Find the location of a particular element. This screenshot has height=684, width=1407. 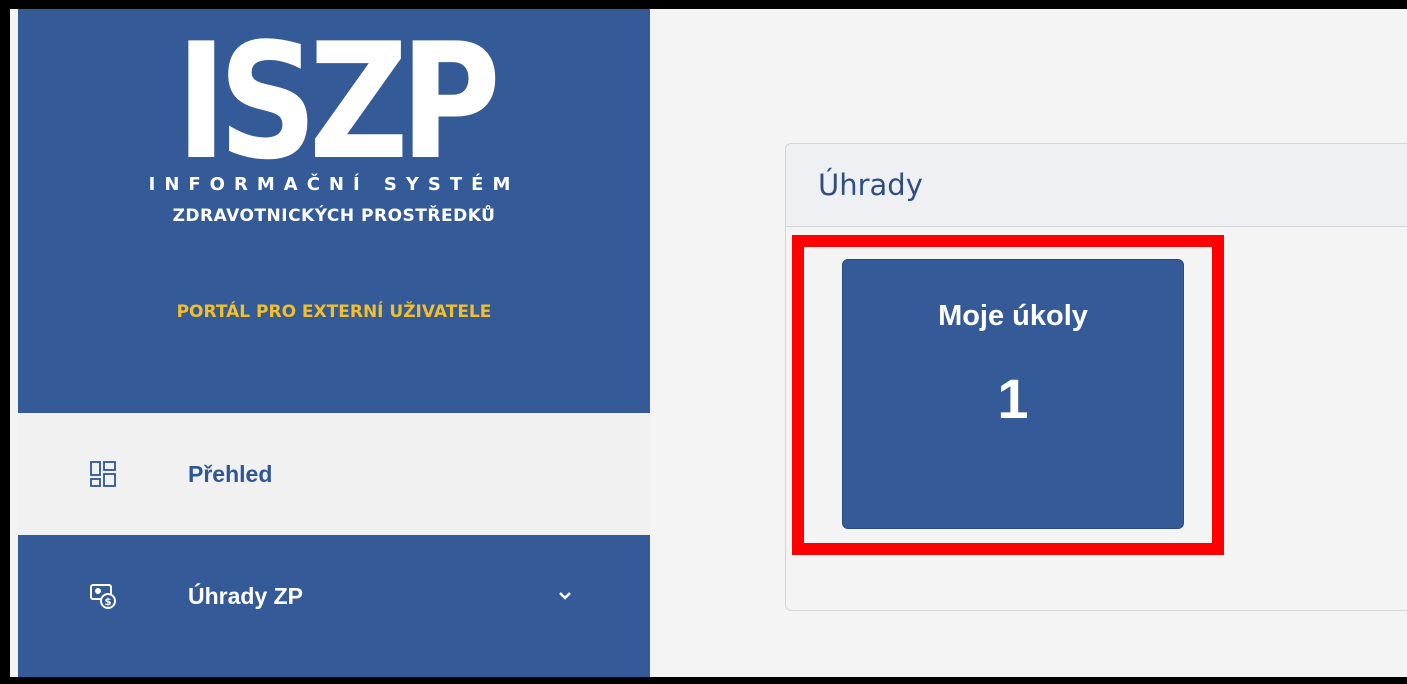

logo-subtitle-line2: ZDRAVOTNICKÝCH PROSTŘEDKŮ is located at coordinates (334, 216).